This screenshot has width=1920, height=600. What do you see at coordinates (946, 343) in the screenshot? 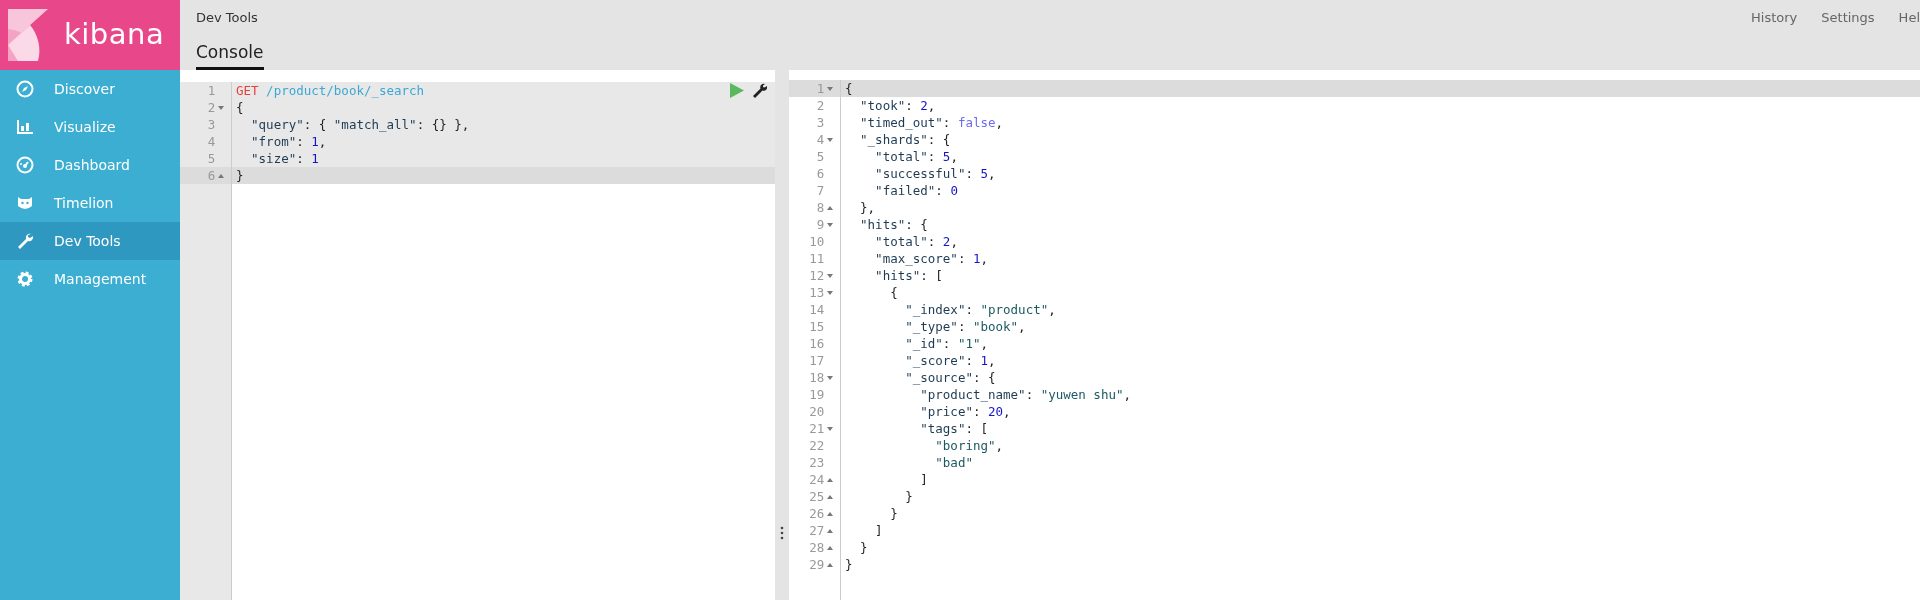
I see `code-line: "_id": "1",` at bounding box center [946, 343].